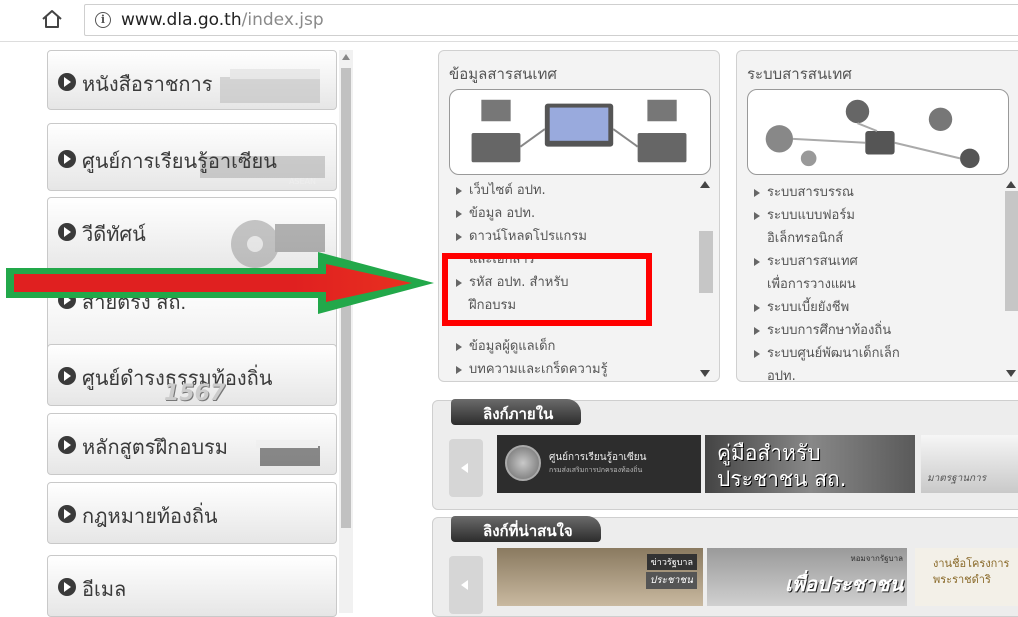 This screenshot has width=1018, height=617. I want to click on list-item: ระบบแบบฟอร์ม, so click(873, 215).